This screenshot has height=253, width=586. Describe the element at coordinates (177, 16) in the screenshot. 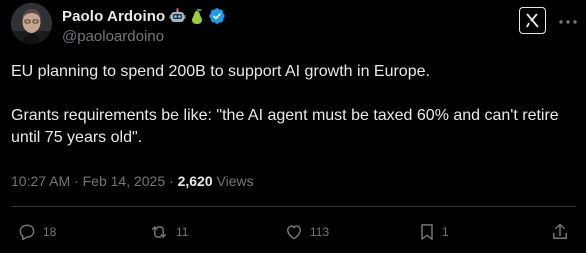

I see `robot-emoji-icon` at that location.